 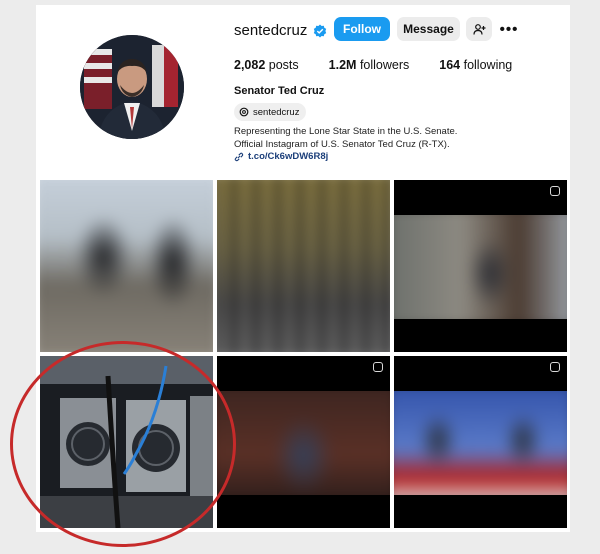 I want to click on threads-icon, so click(x=244, y=112).